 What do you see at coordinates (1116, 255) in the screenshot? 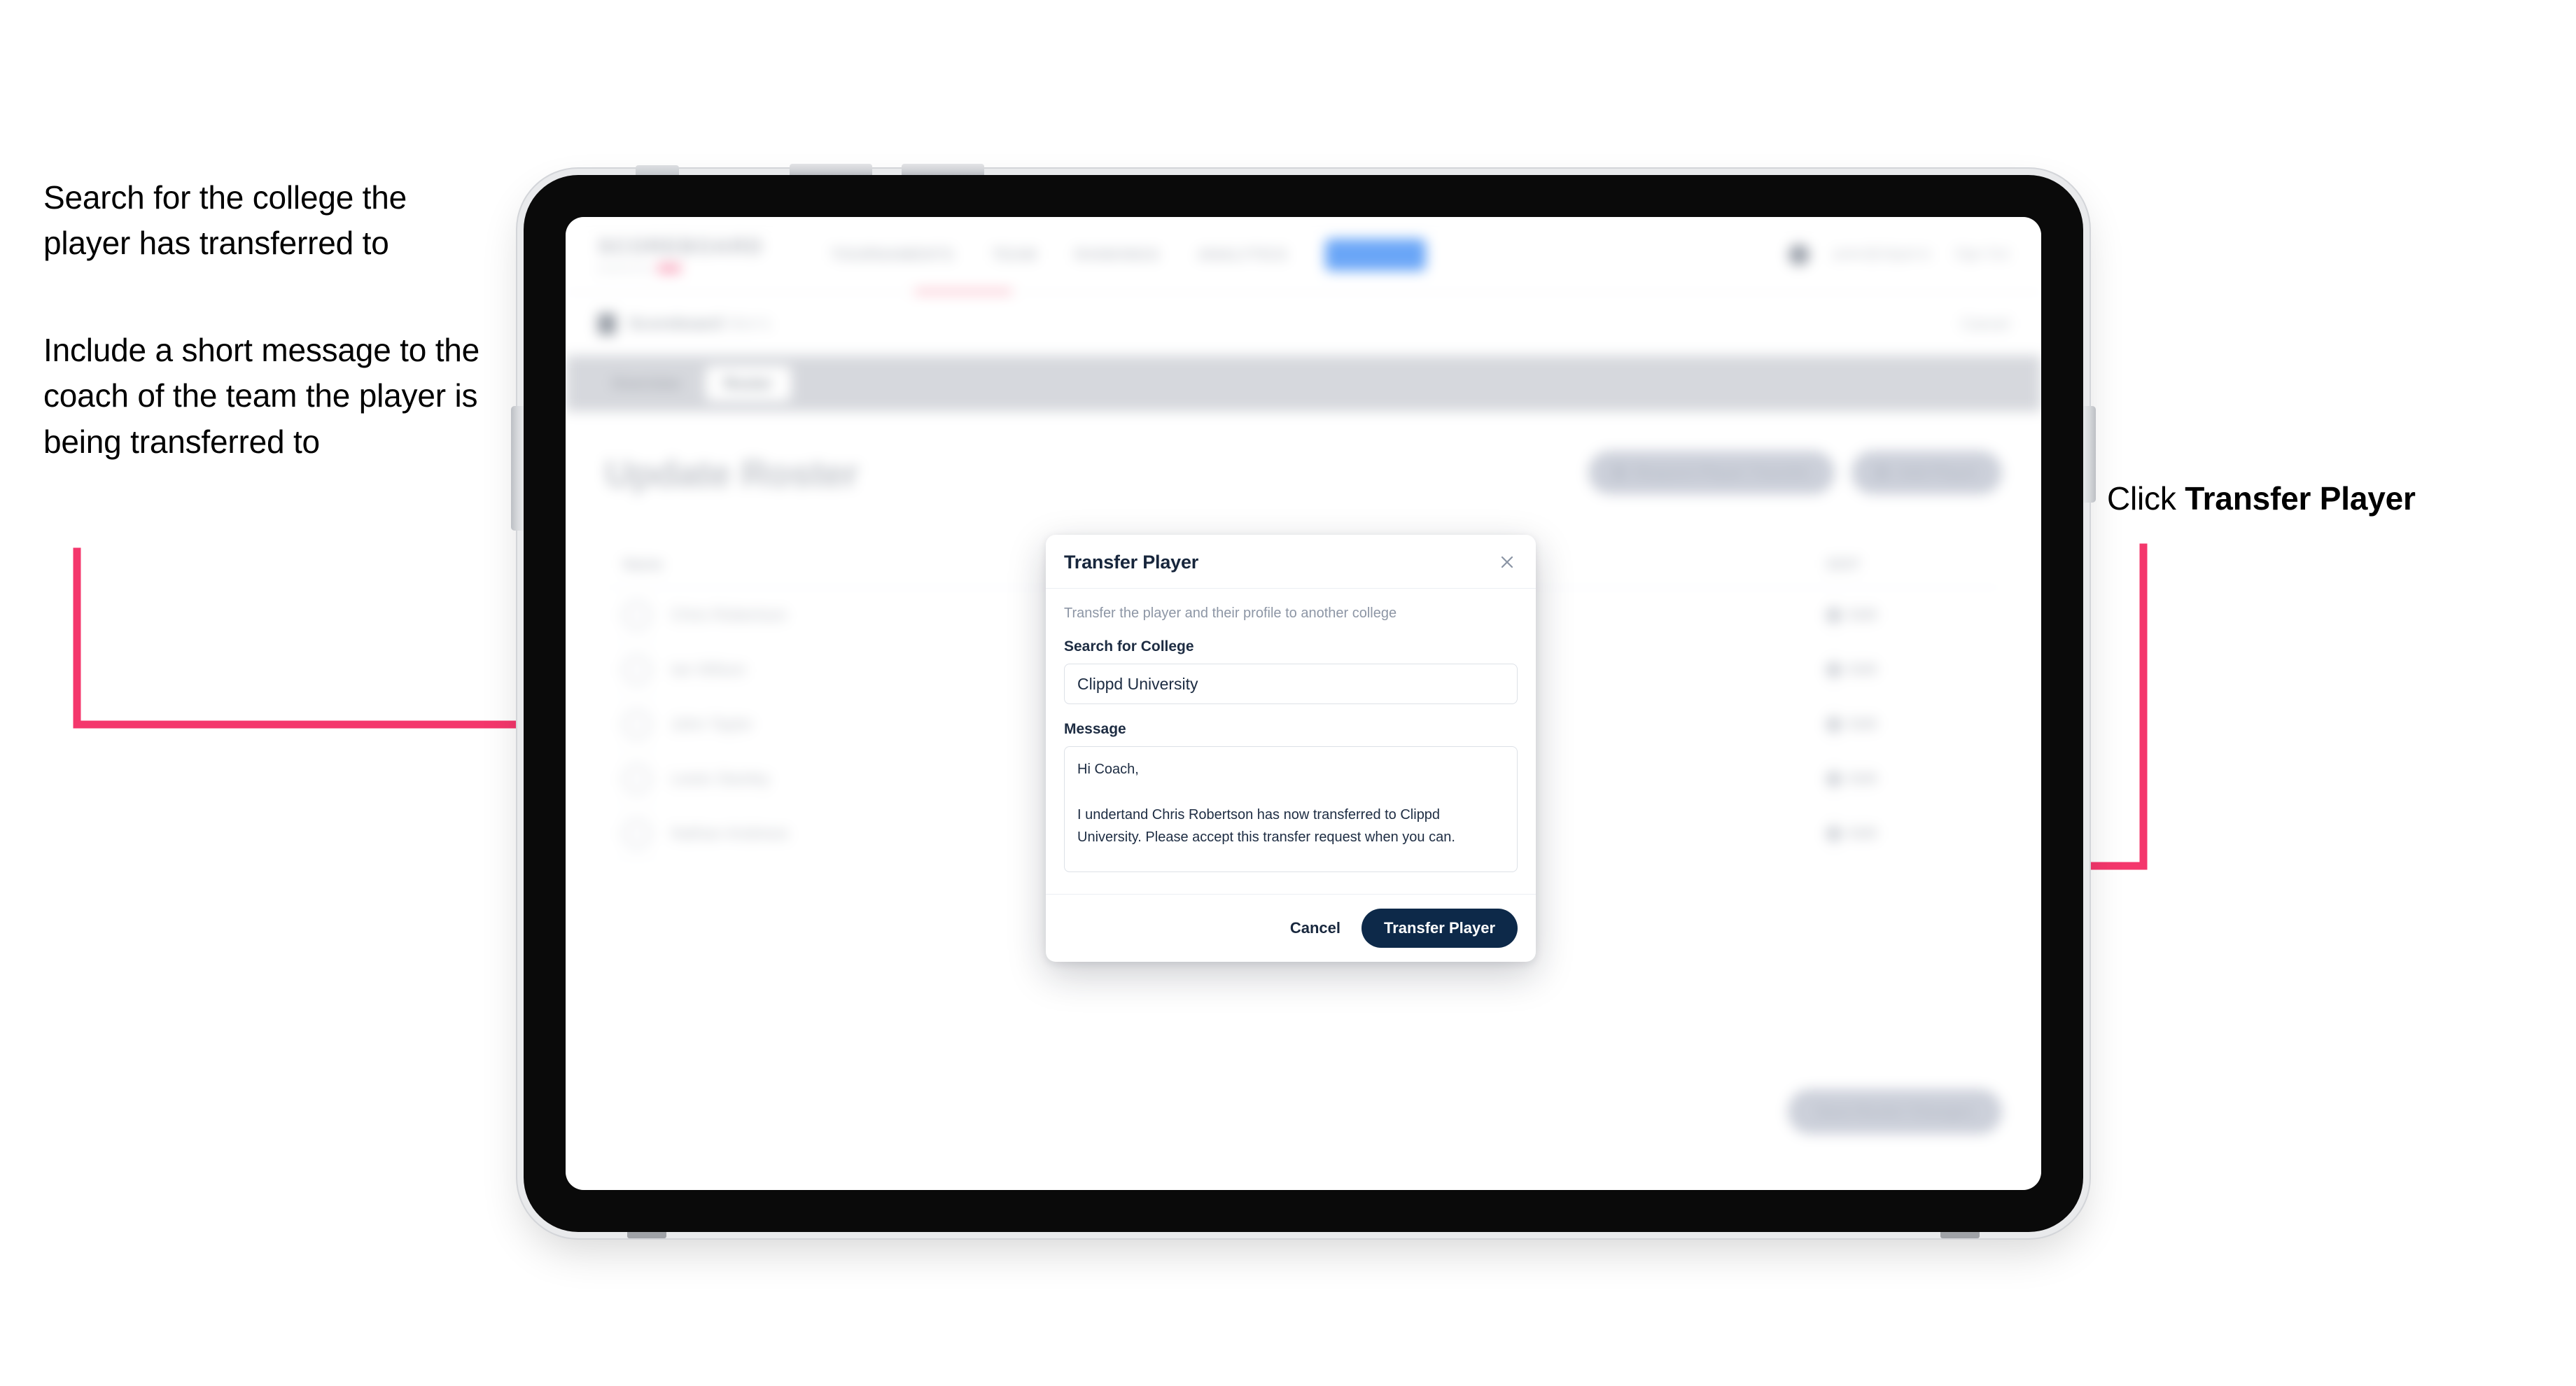
I see `nav-item-rankings: RANKINGS` at bounding box center [1116, 255].